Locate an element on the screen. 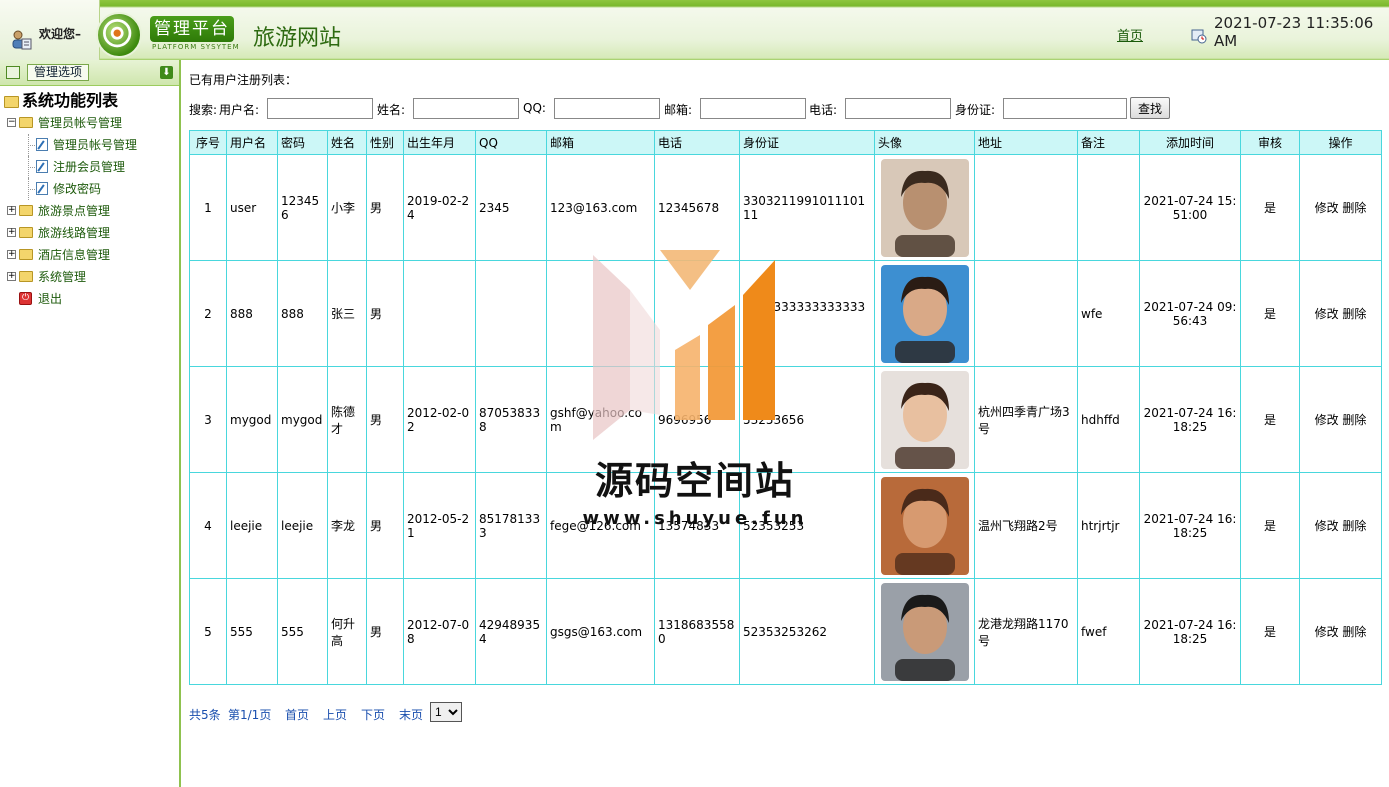  column-header: 地址 is located at coordinates (1026, 142).